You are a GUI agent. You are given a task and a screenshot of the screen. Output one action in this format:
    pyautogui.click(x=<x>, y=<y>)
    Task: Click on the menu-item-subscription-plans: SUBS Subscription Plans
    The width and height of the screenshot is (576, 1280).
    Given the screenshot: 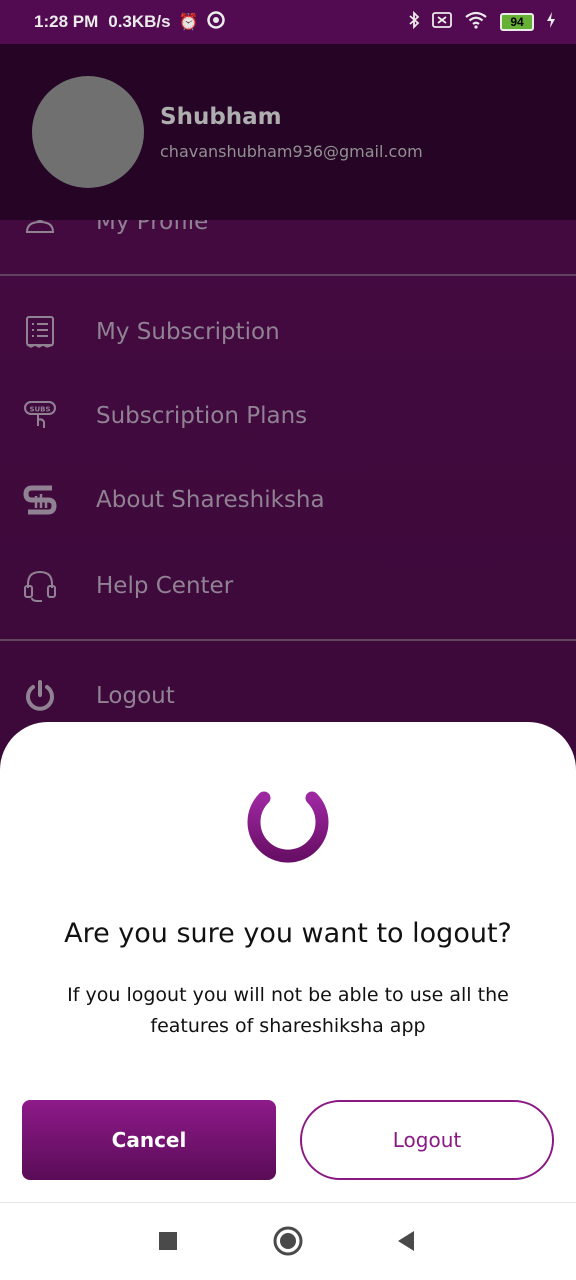 What is the action you would take?
    pyautogui.click(x=288, y=416)
    